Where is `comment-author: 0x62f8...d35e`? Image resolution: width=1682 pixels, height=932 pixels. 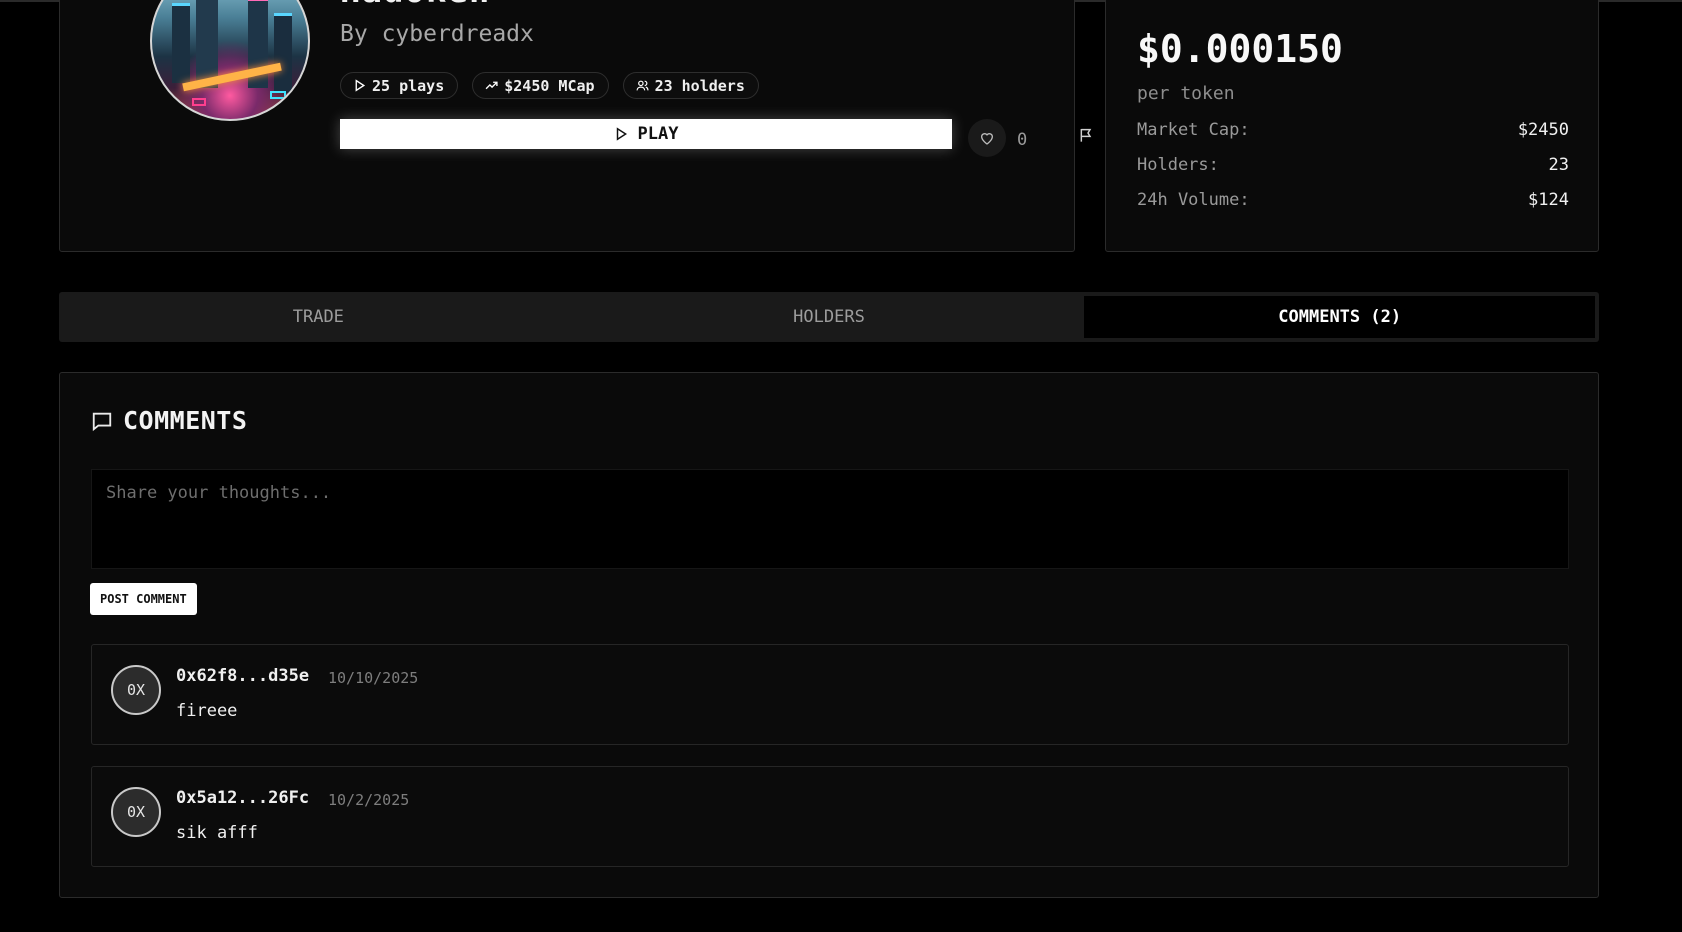 comment-author: 0x62f8...d35e is located at coordinates (242, 676).